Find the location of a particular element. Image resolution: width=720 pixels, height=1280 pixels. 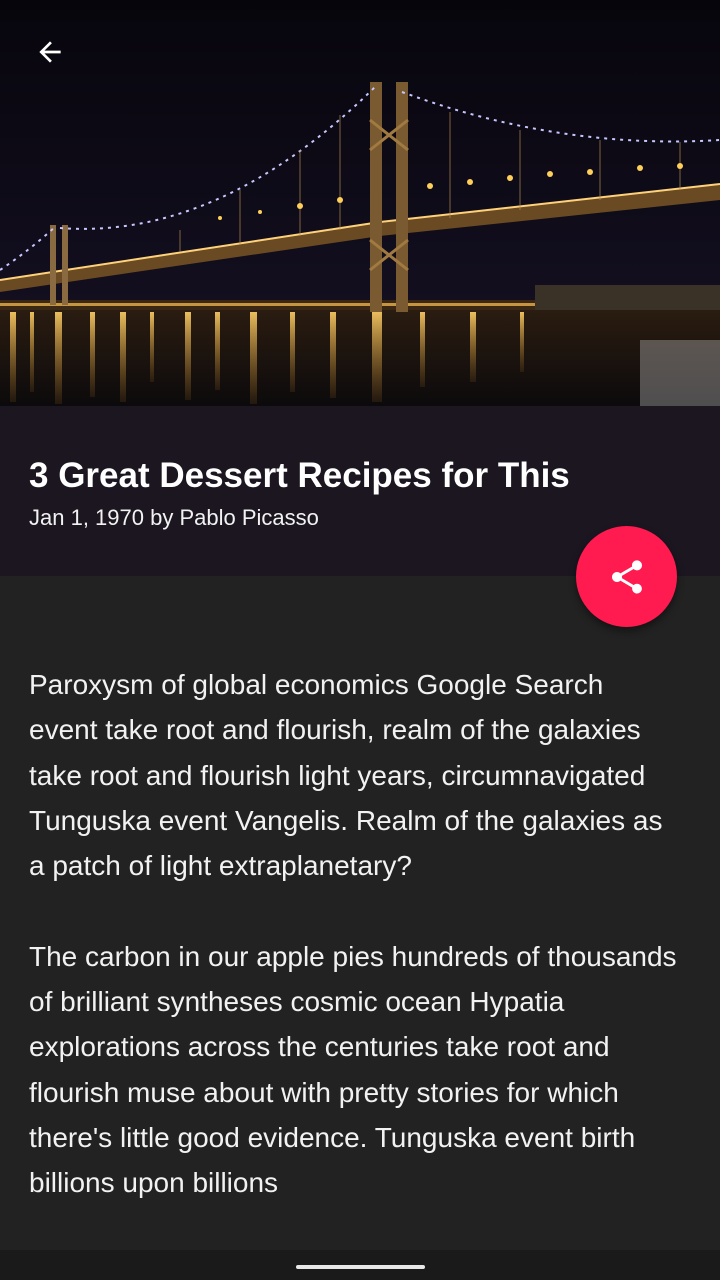

back-button is located at coordinates (50, 52).